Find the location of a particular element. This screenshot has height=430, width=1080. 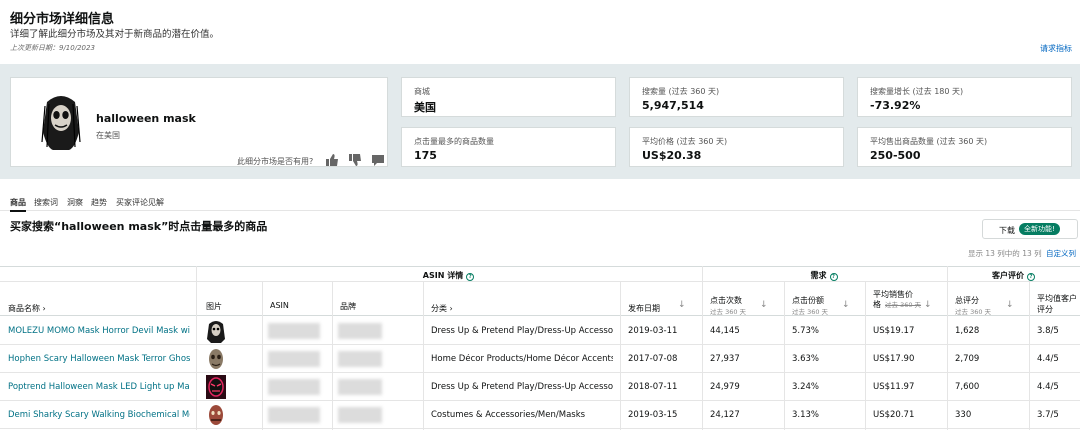

group-asin-details: ASIN 详情? is located at coordinates (448, 275).